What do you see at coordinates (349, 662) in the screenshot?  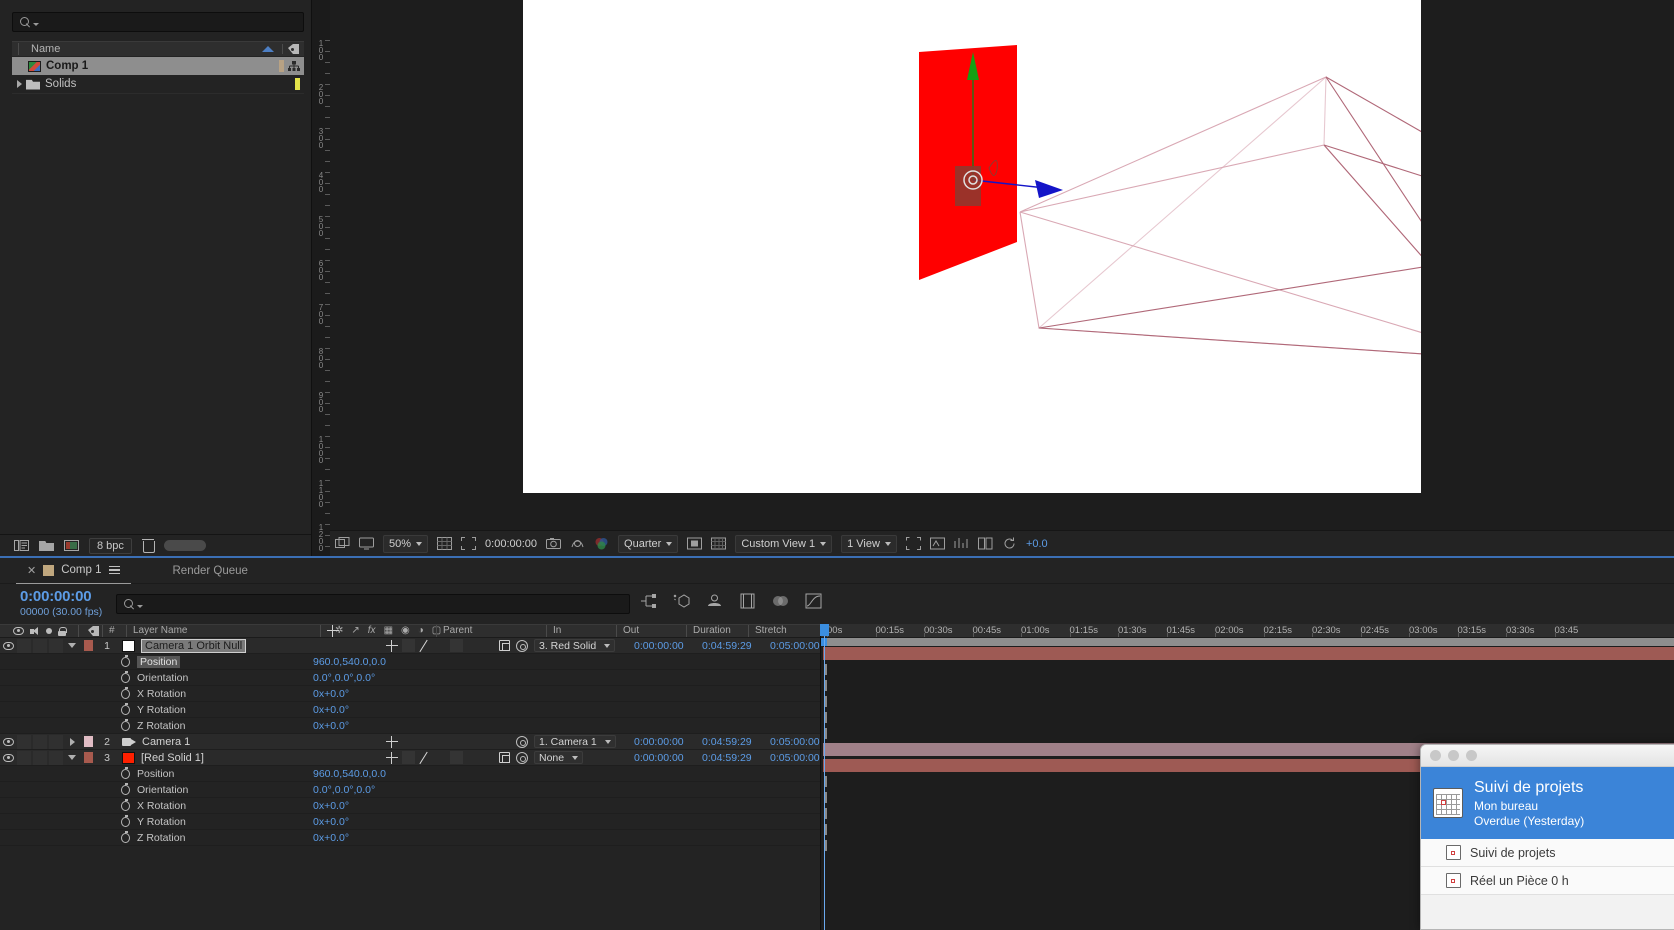 I see `property-value: 960.0,540.0,0.0` at bounding box center [349, 662].